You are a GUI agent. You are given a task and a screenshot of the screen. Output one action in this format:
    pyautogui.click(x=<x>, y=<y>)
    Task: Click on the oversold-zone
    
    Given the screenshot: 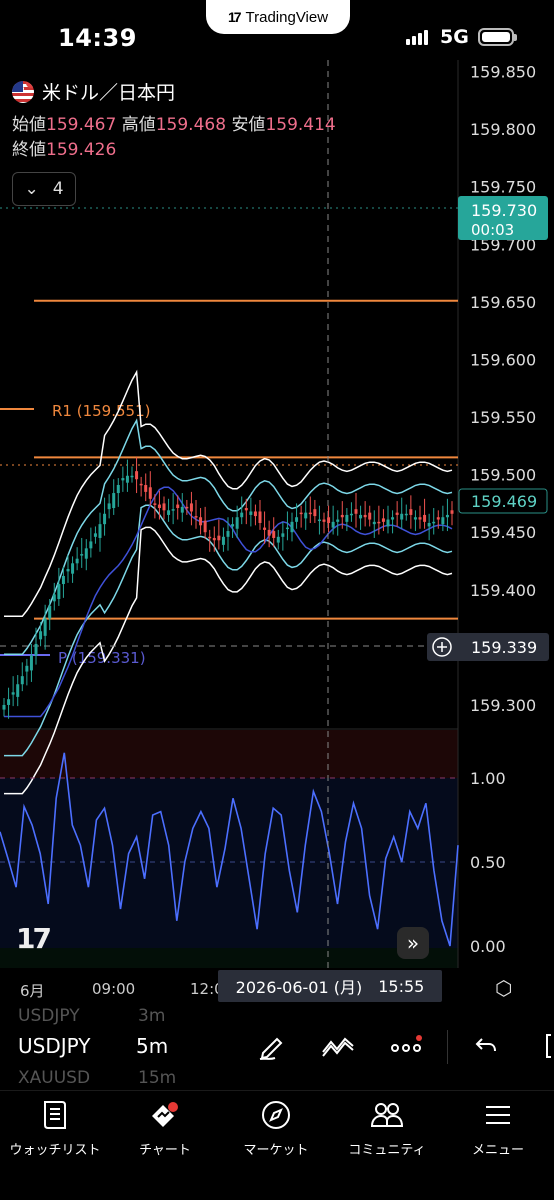 What is the action you would take?
    pyautogui.click(x=229, y=958)
    